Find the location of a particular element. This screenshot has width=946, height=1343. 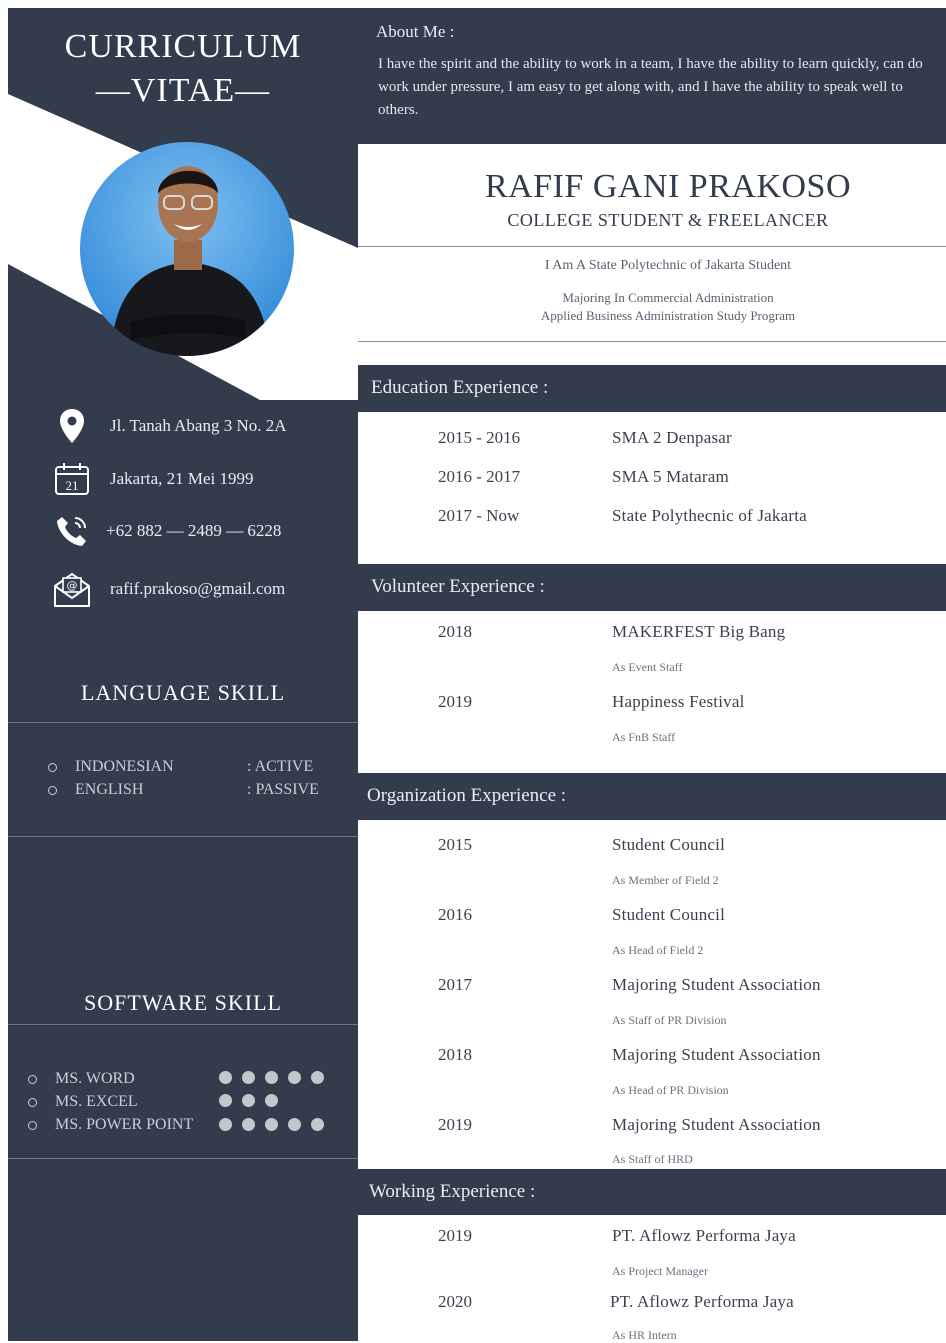

software-skill-heading: SOFTWARE SKILL is located at coordinates (183, 1002).